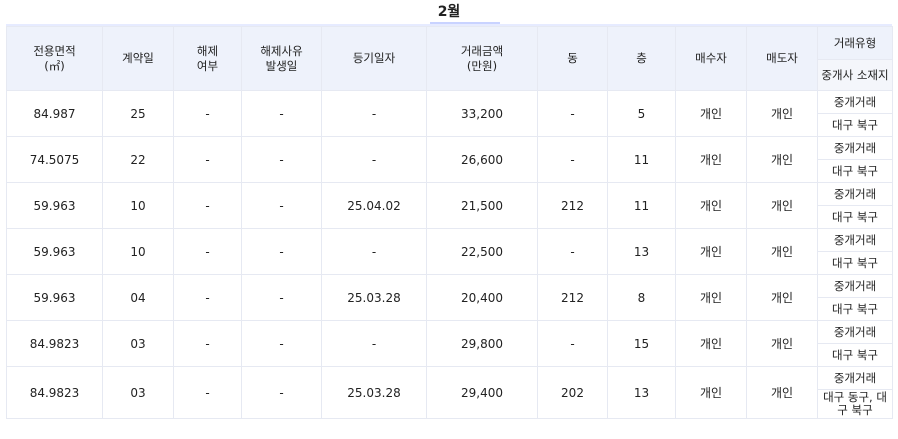 The height and width of the screenshot is (439, 898). What do you see at coordinates (482, 58) in the screenshot?
I see `header-price: 거래금액 (만원)` at bounding box center [482, 58].